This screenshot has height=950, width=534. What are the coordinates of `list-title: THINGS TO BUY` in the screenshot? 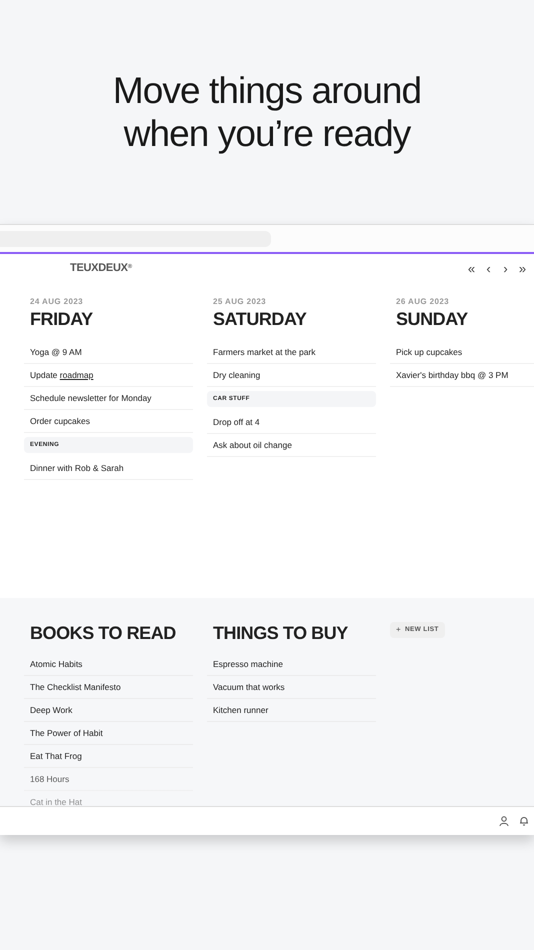 It's located at (280, 633).